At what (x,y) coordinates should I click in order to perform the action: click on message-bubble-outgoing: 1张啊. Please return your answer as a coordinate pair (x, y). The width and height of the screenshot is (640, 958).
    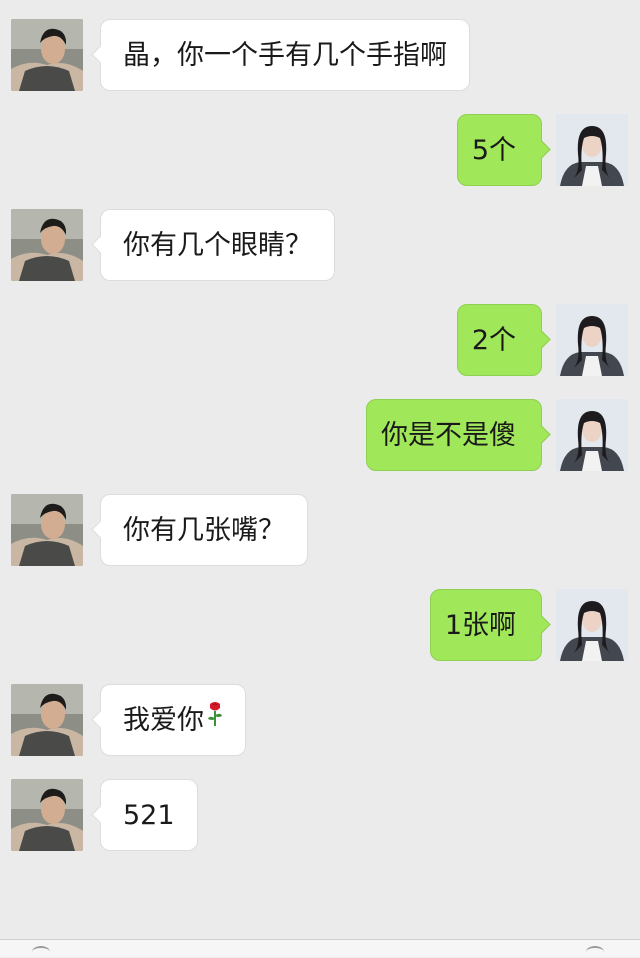
    Looking at the image, I should click on (490, 625).